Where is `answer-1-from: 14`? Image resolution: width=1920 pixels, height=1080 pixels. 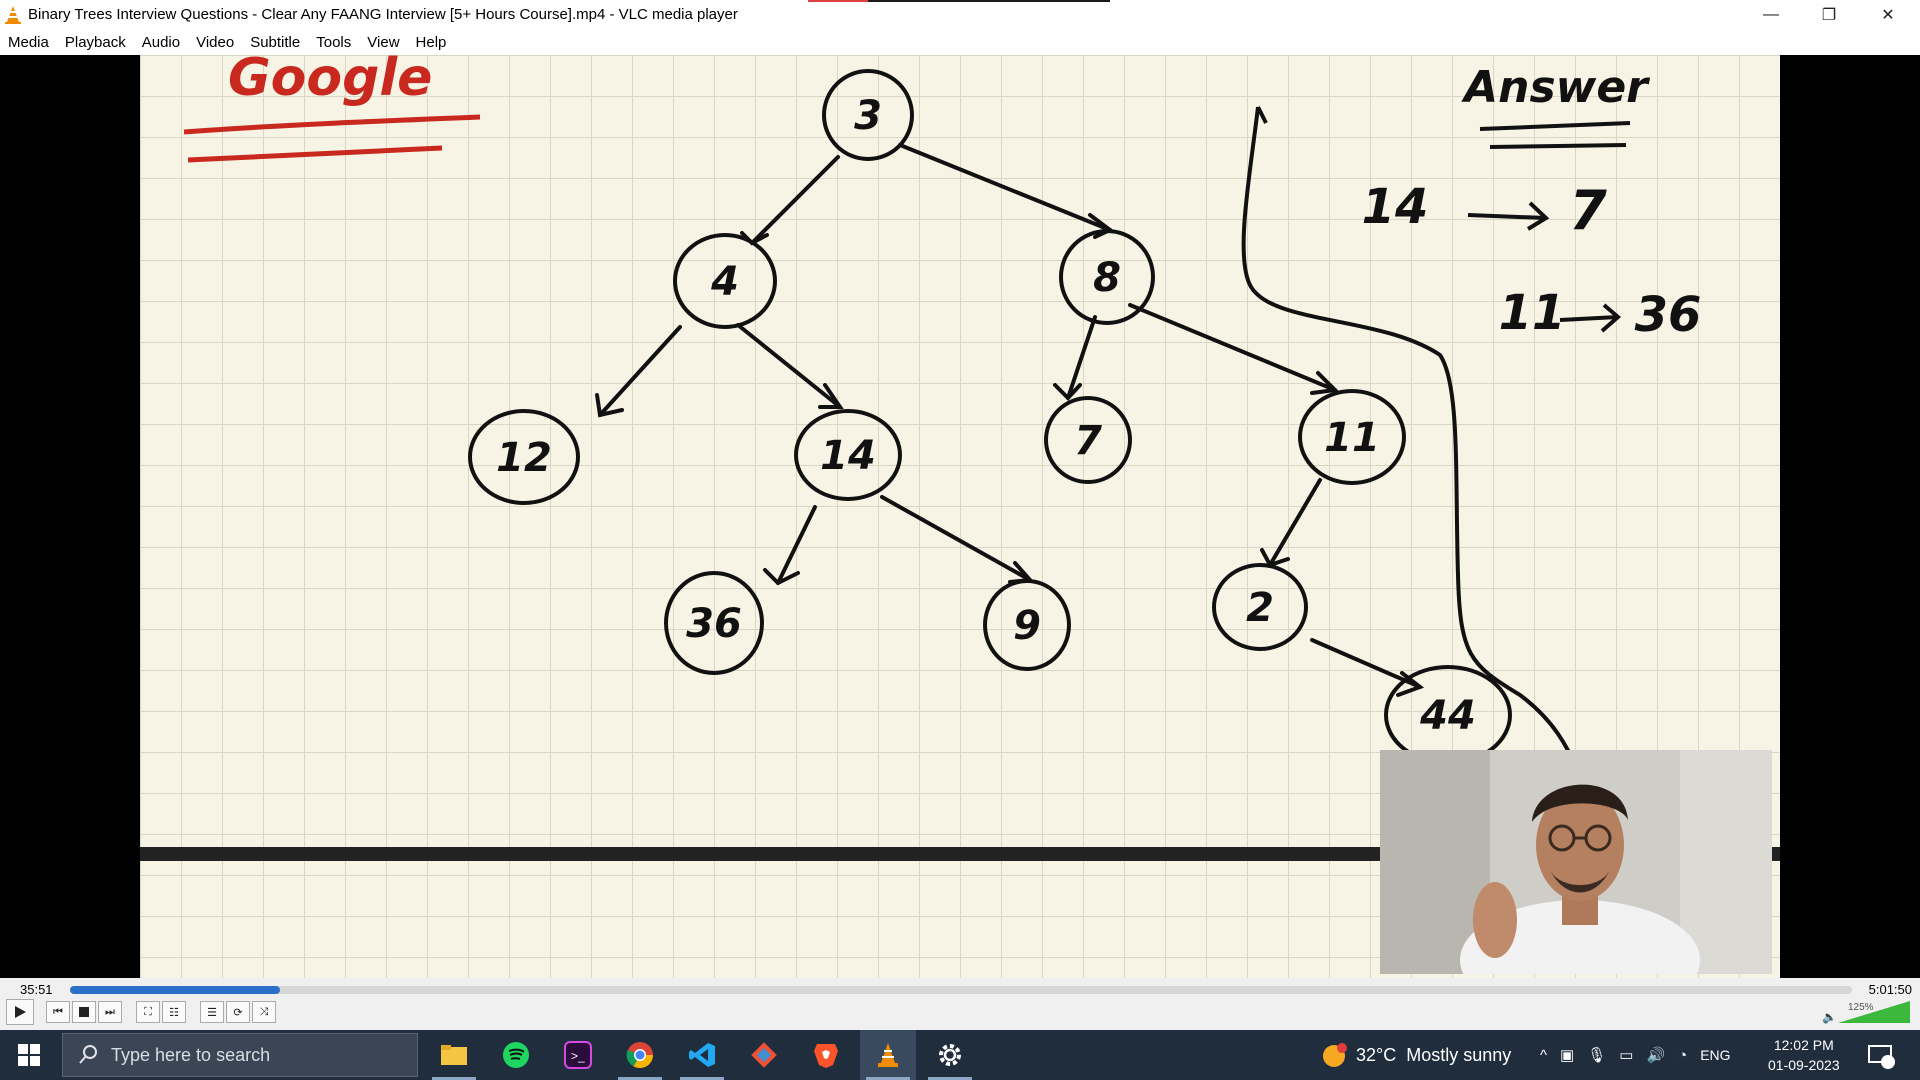
answer-1-from: 14 is located at coordinates (1395, 207).